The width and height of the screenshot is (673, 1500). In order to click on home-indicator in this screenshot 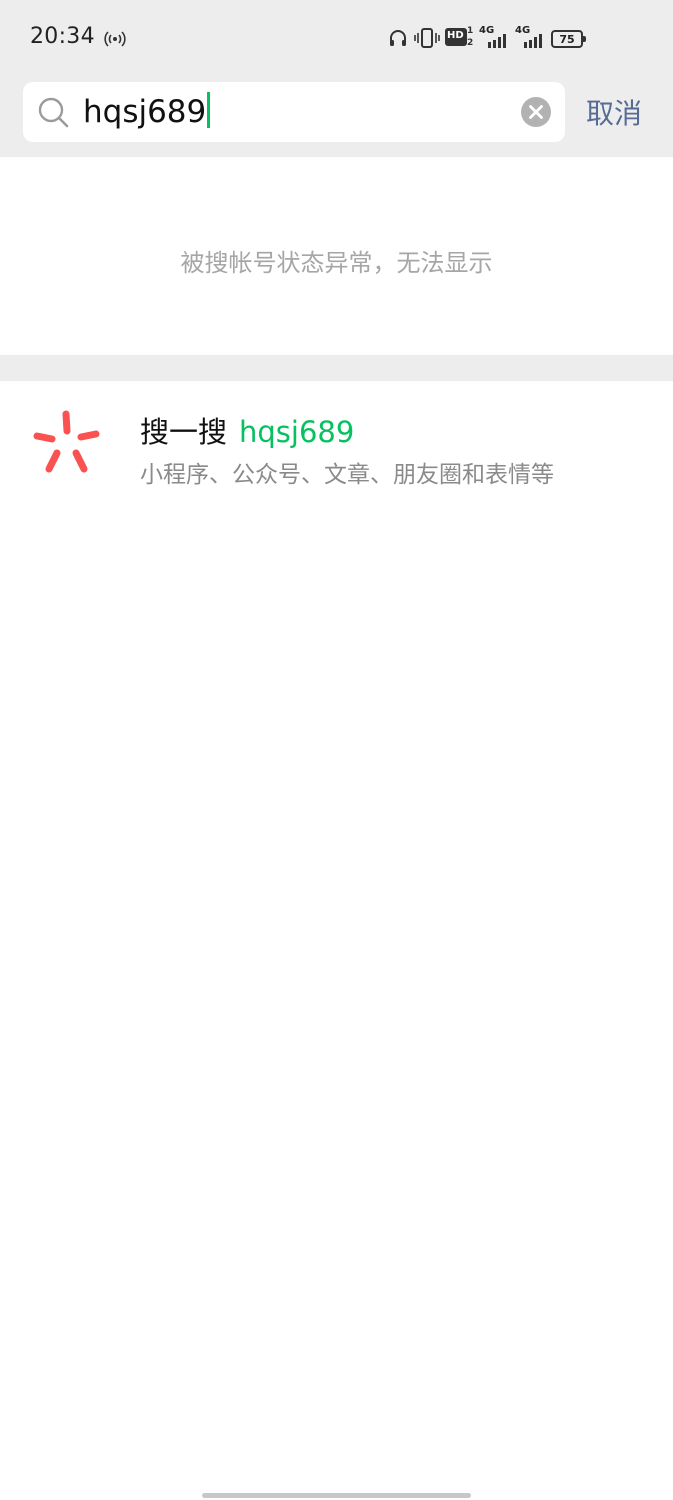, I will do `click(336, 1495)`.